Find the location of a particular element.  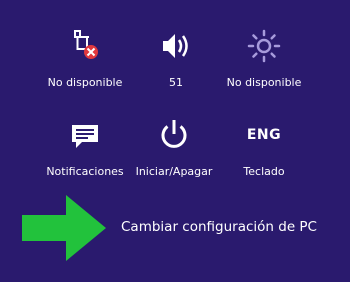

network-tile: No disponible is located at coordinates (85, 64).